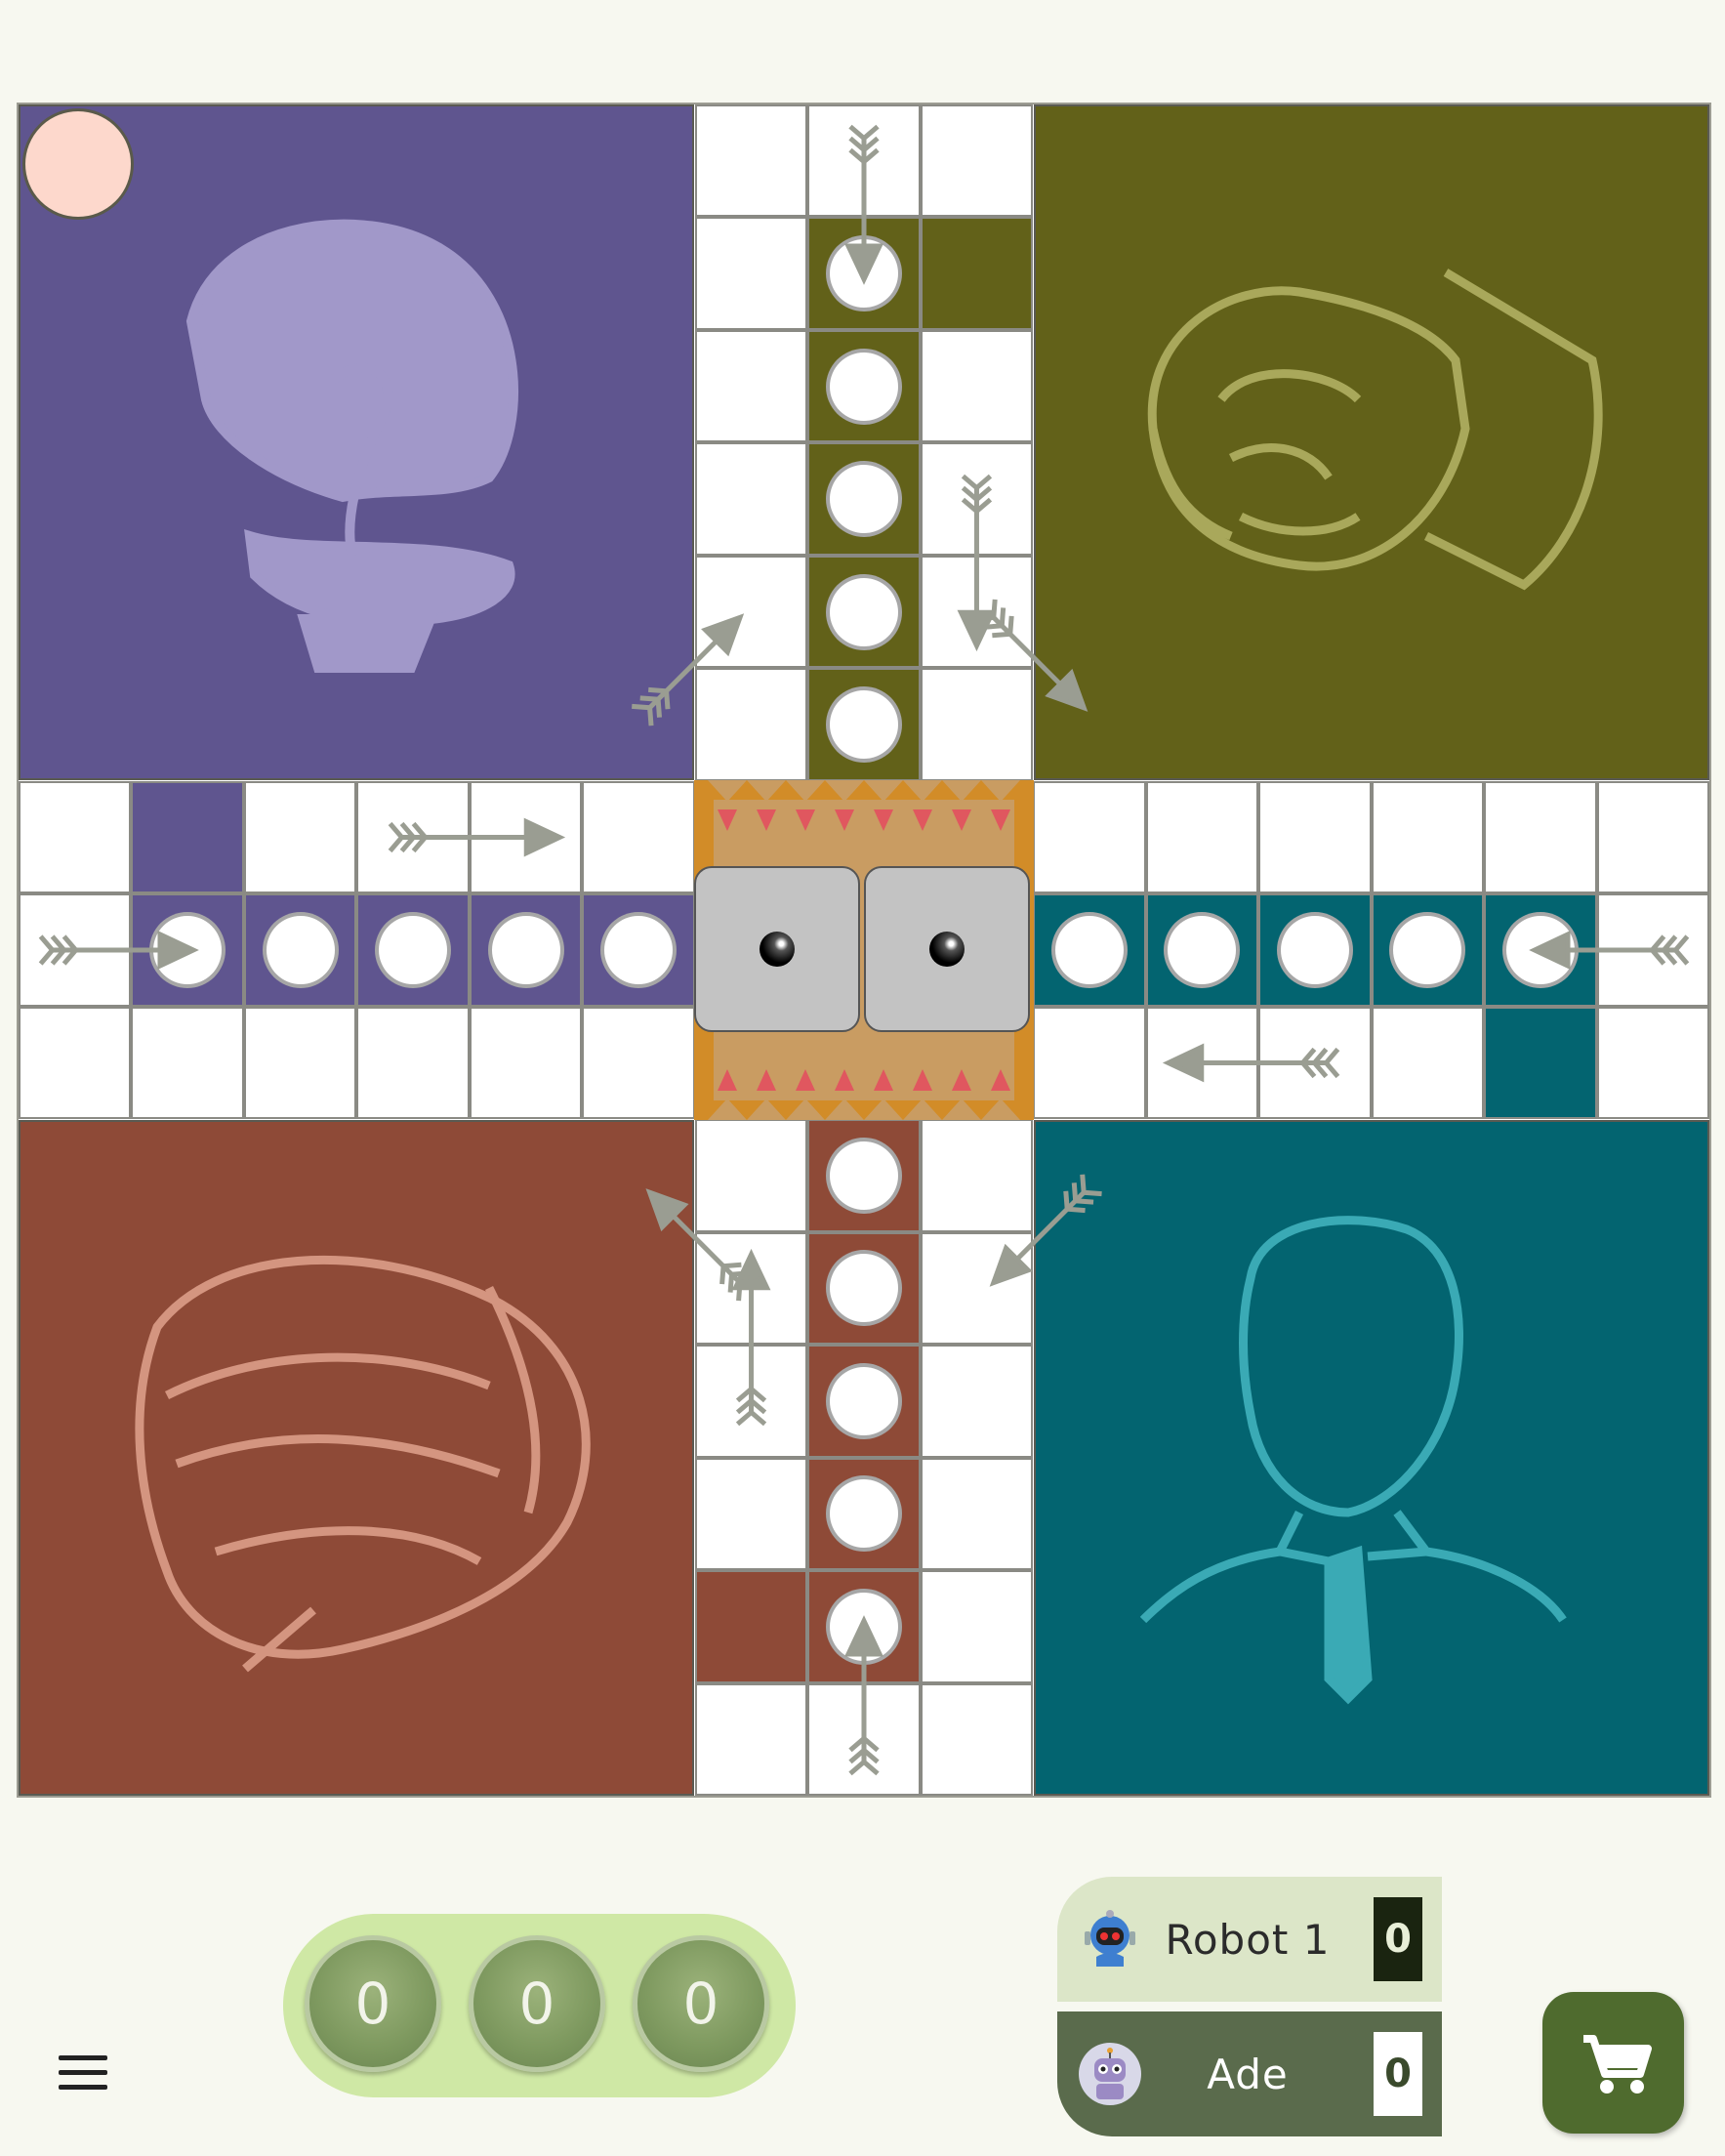  I want to click on robot-icon, so click(1110, 1939).